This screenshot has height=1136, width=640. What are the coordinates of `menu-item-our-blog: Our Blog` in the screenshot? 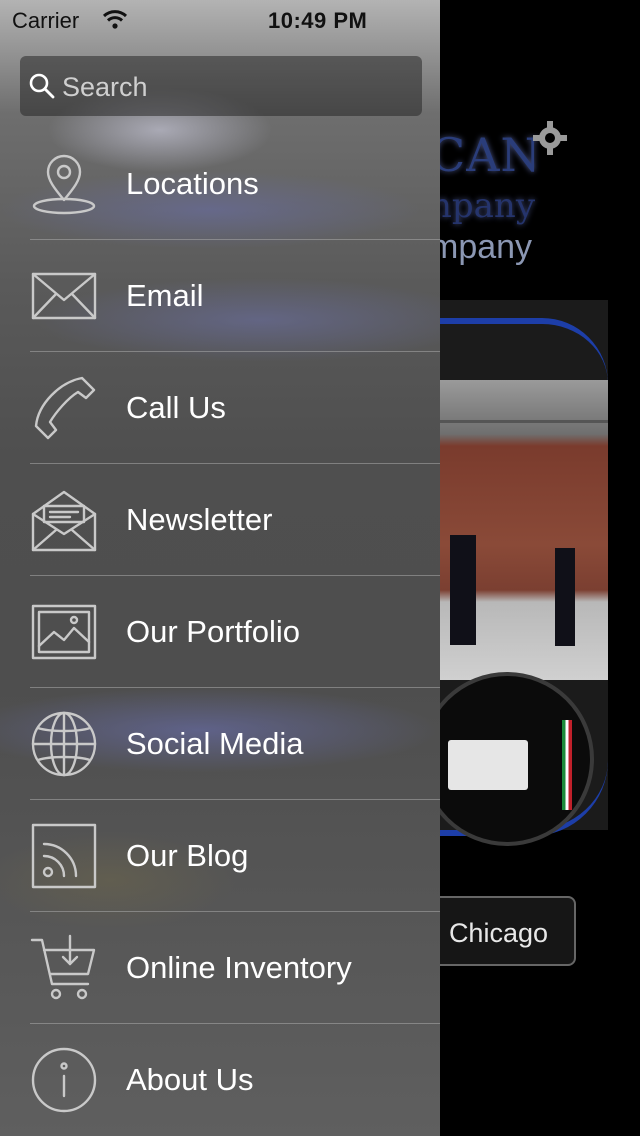 It's located at (220, 856).